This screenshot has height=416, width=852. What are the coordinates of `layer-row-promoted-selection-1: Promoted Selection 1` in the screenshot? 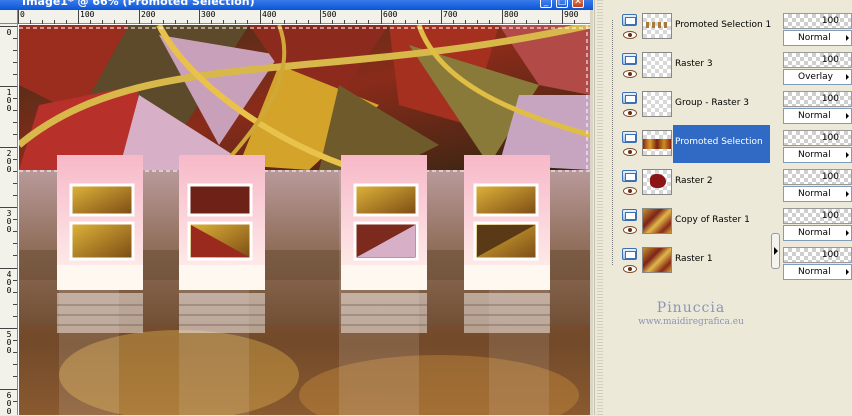 It's located at (696, 27).